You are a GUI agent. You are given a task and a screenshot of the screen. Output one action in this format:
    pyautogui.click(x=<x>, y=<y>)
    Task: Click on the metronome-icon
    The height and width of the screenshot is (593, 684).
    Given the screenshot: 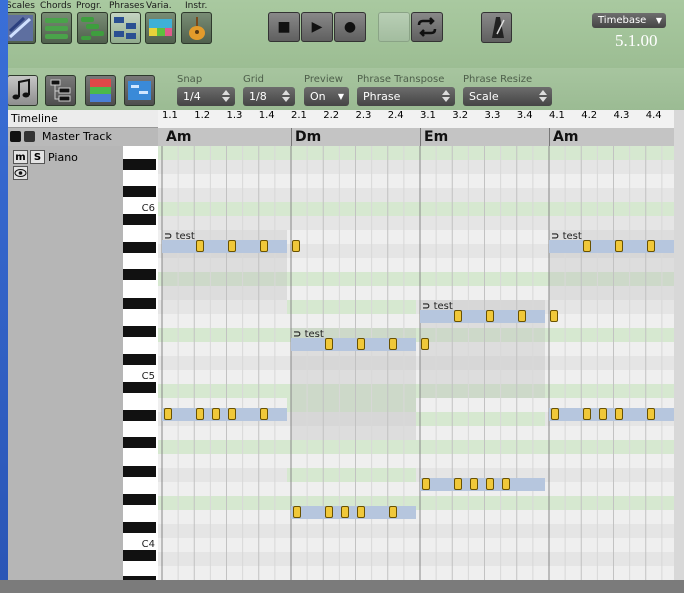 What is the action you would take?
    pyautogui.click(x=498, y=27)
    